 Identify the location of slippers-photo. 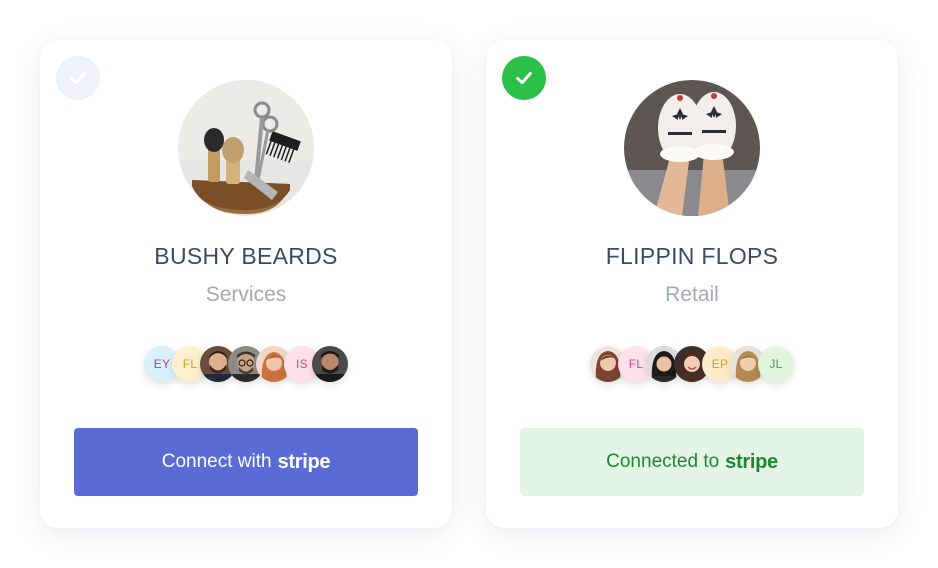
(692, 148).